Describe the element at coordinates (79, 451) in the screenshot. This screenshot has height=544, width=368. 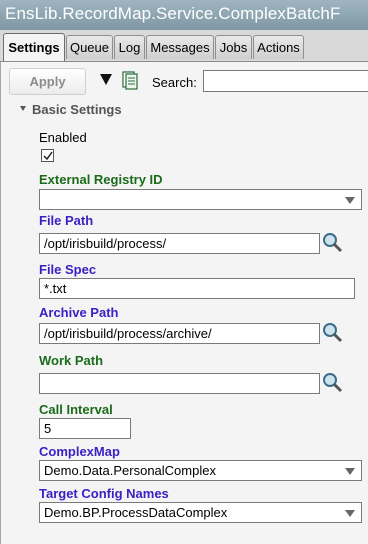
I see `complexmap-label: ComplexMap` at that location.